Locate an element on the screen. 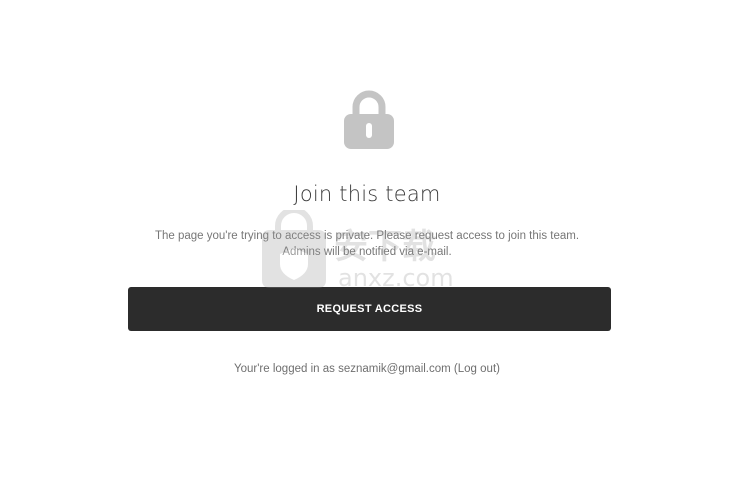 The image size is (734, 502). logout-close-paren: ) is located at coordinates (498, 369).